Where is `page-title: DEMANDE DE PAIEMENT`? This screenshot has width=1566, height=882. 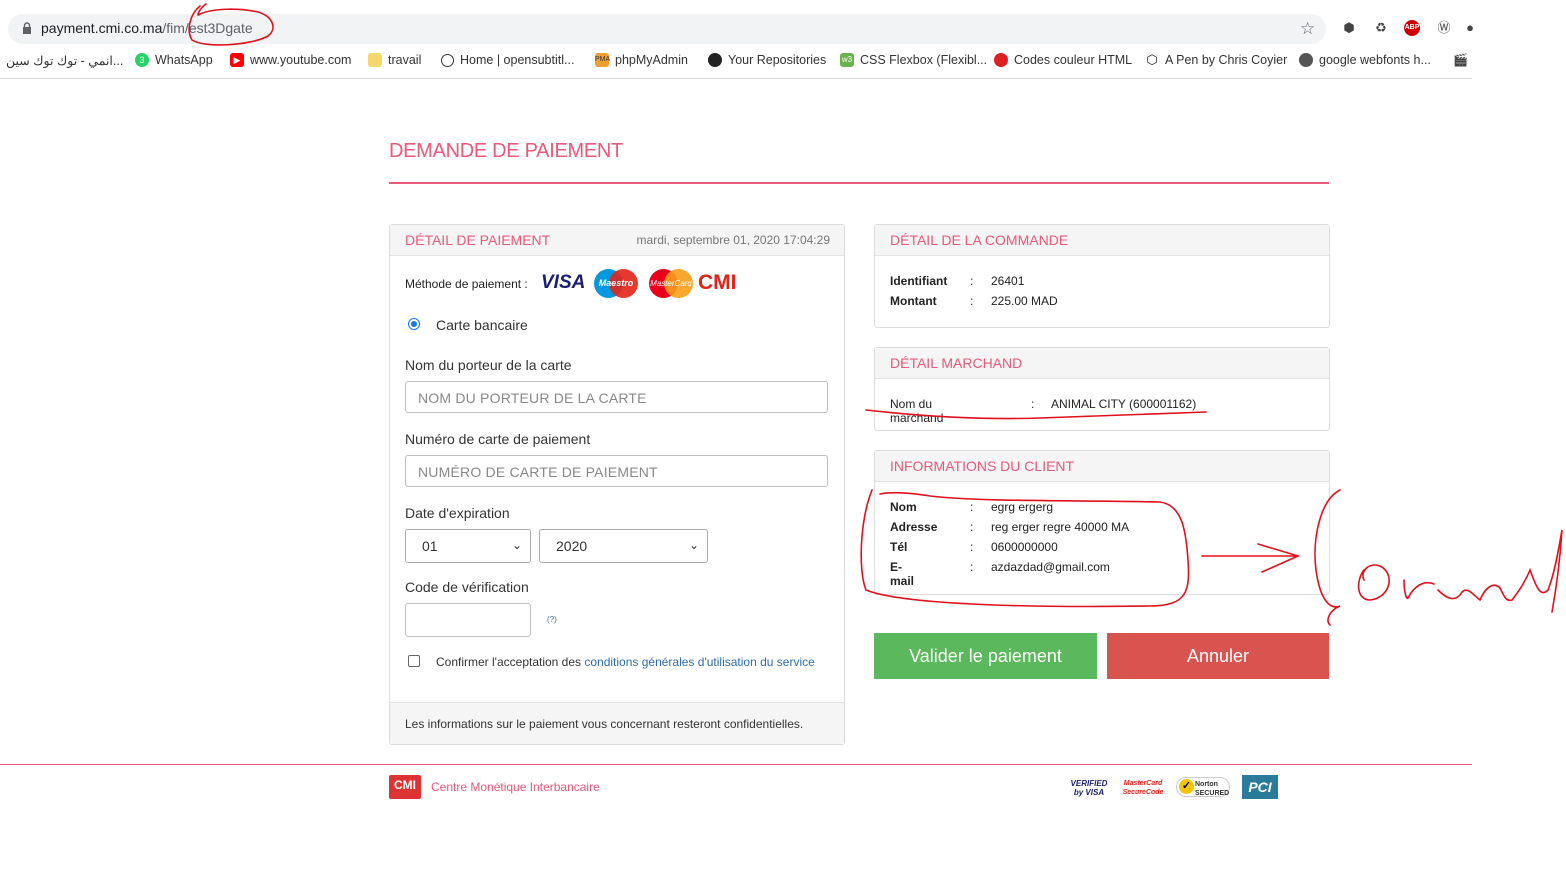
page-title: DEMANDE DE PAIEMENT is located at coordinates (506, 151).